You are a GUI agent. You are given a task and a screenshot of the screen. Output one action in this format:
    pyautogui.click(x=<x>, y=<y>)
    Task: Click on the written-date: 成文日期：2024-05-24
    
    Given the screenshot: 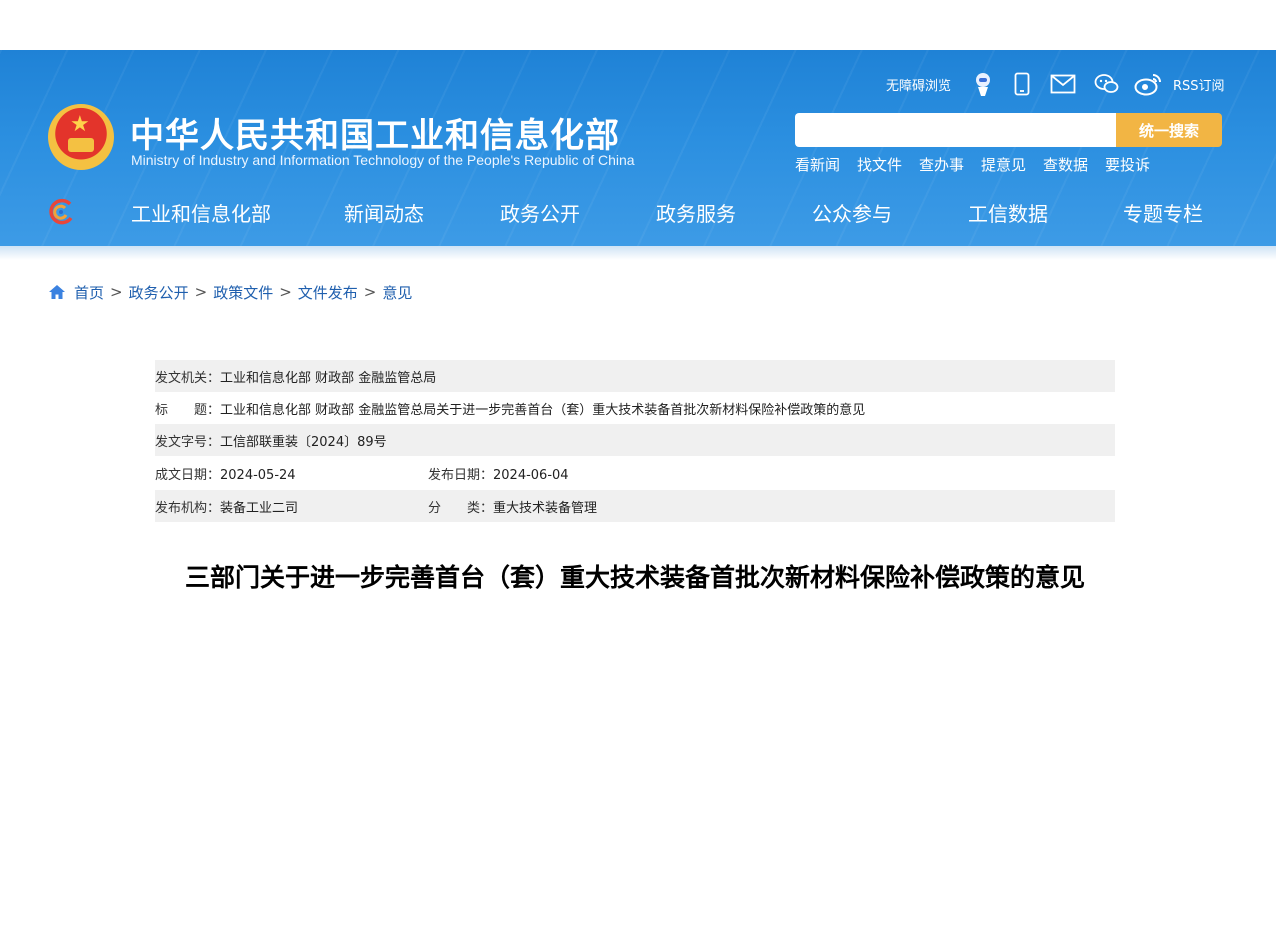 What is the action you would take?
    pyautogui.click(x=291, y=473)
    